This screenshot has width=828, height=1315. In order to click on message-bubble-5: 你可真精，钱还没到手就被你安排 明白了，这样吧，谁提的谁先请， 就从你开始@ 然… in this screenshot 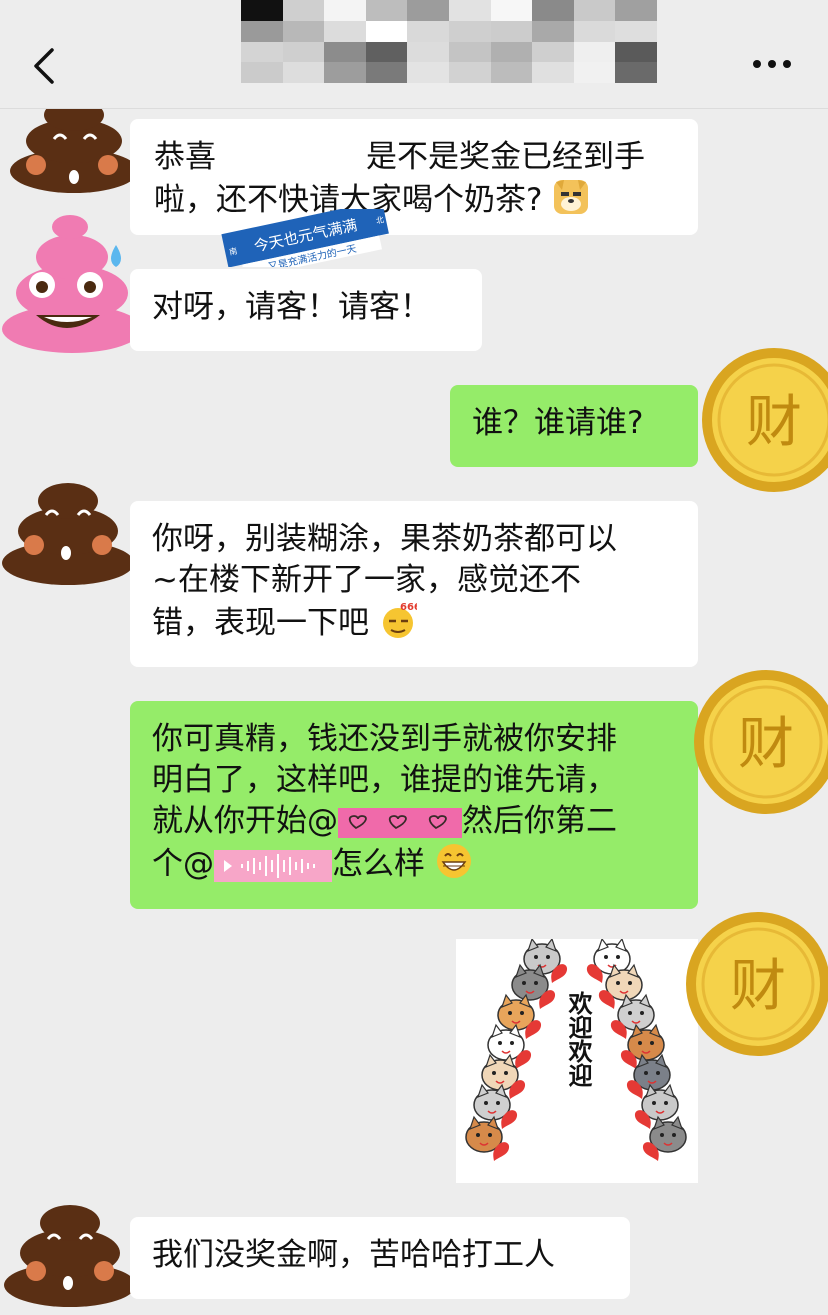, I will do `click(414, 805)`.